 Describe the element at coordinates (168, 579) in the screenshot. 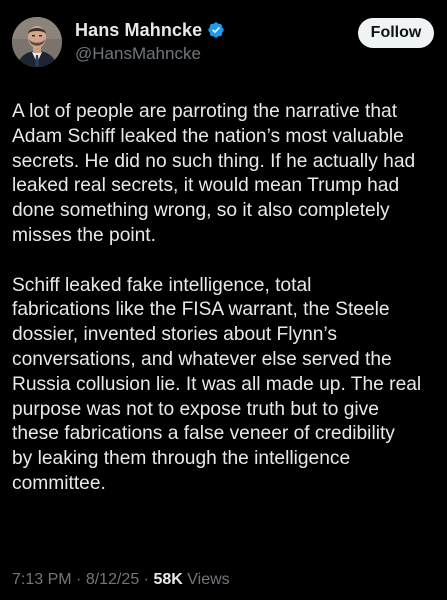

I see `views-count: 58K` at that location.